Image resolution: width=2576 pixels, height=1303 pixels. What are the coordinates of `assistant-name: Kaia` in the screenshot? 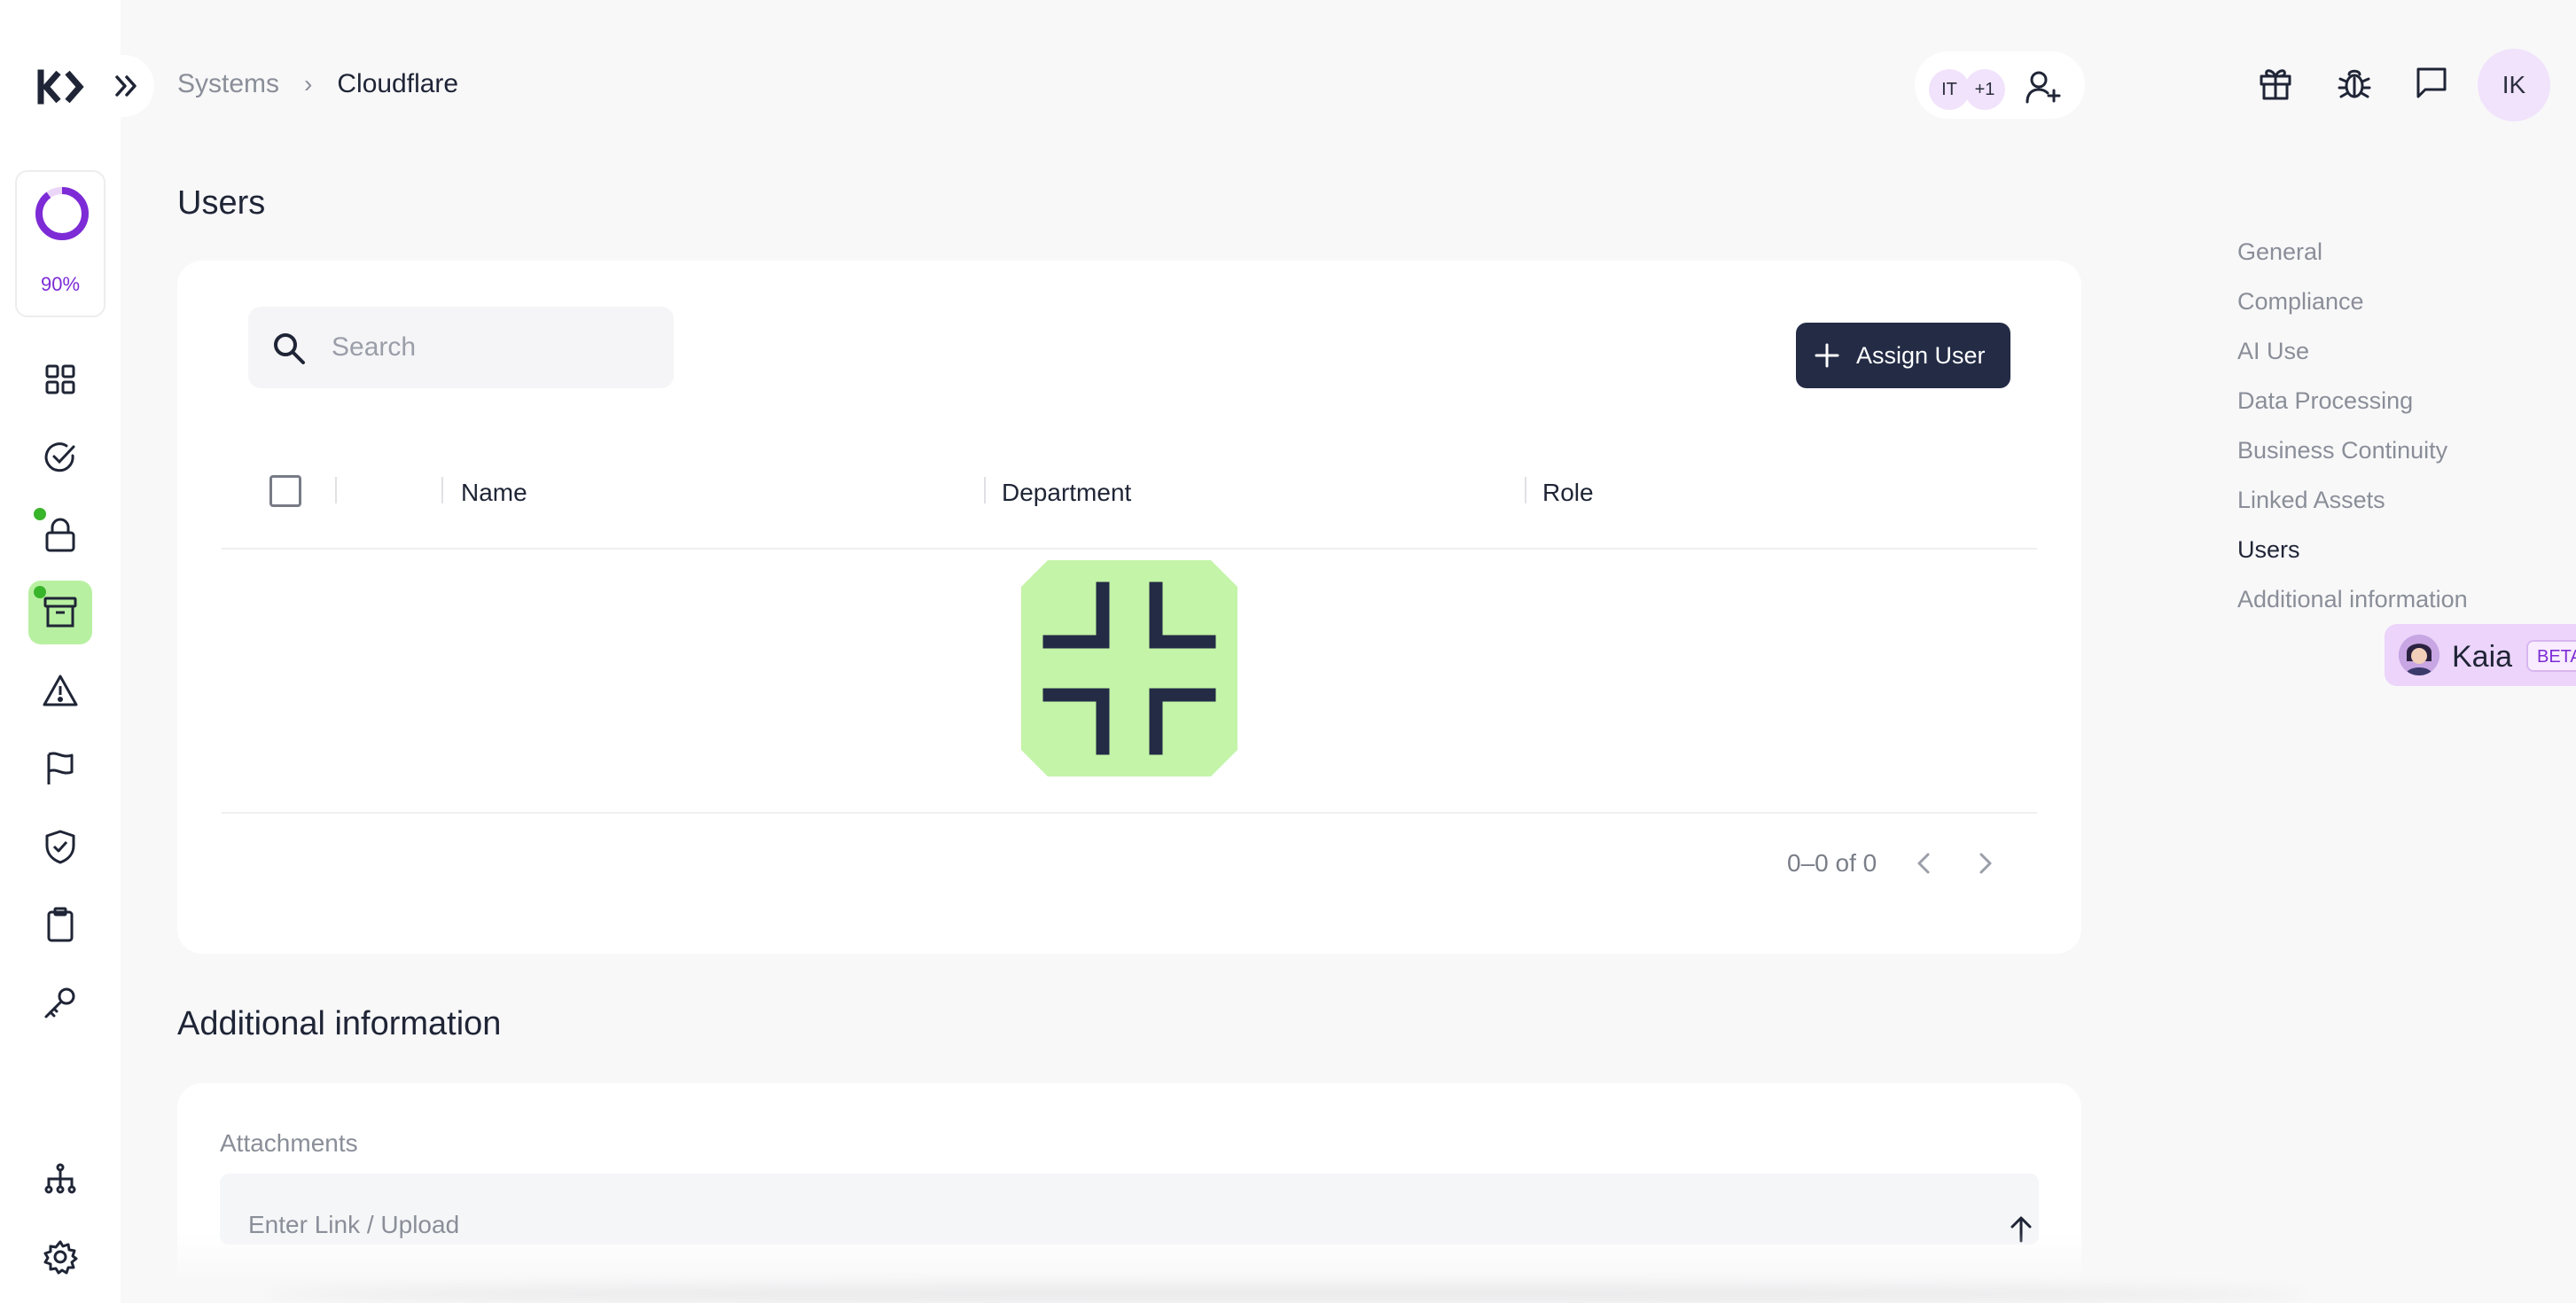 It's located at (2482, 657).